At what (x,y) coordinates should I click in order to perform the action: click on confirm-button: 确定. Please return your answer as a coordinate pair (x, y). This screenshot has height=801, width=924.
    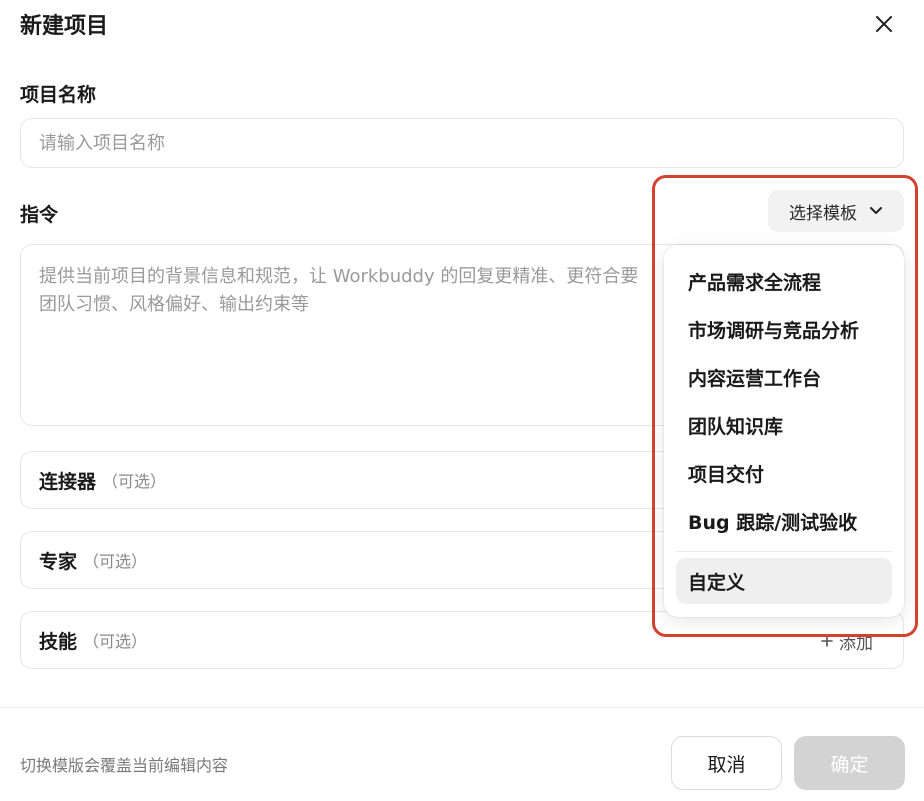
    Looking at the image, I should click on (849, 763).